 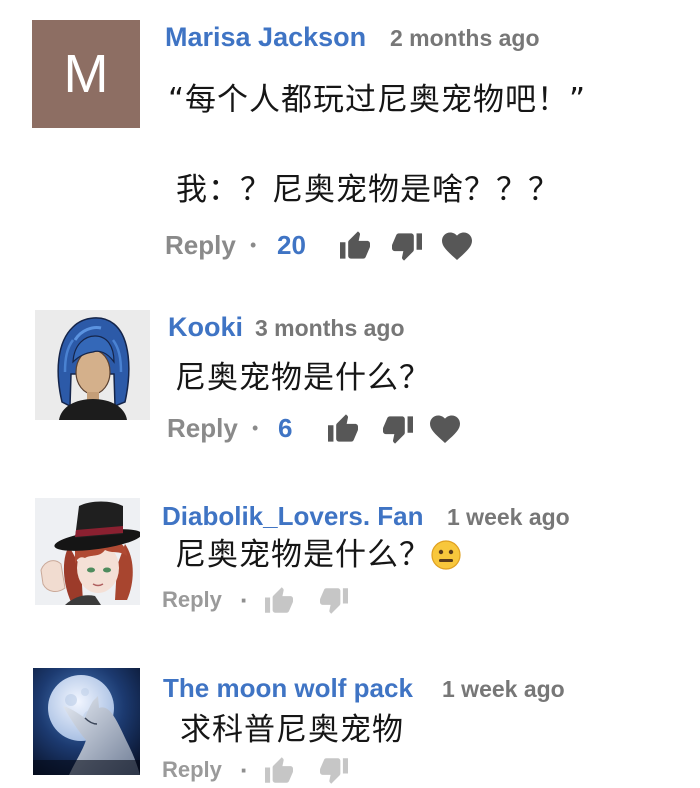 What do you see at coordinates (293, 516) in the screenshot?
I see `comment-author: Diabolik_Lovers. Fan` at bounding box center [293, 516].